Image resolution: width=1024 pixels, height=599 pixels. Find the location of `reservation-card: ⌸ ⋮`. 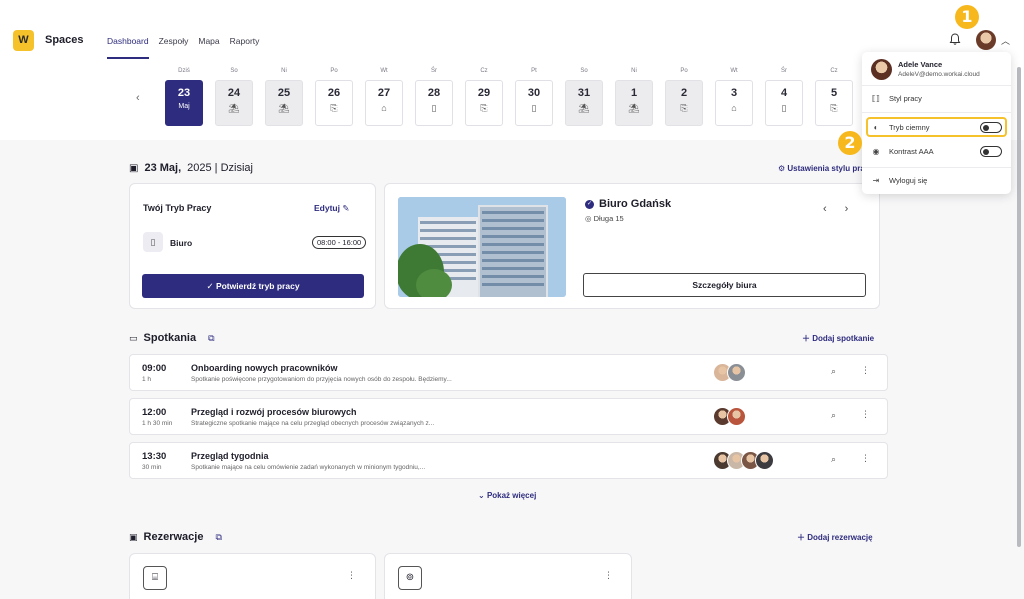

reservation-card: ⌸ ⋮ is located at coordinates (252, 576).